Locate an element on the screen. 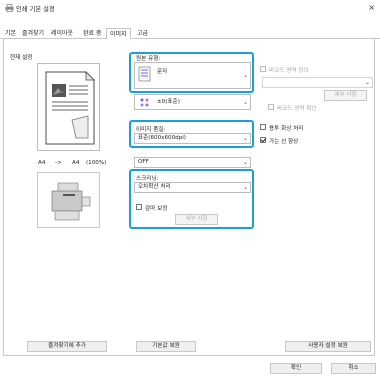 Image resolution: width=380 pixels, height=376 pixels. density-select: ±0(표준) ⌄ is located at coordinates (192, 102).